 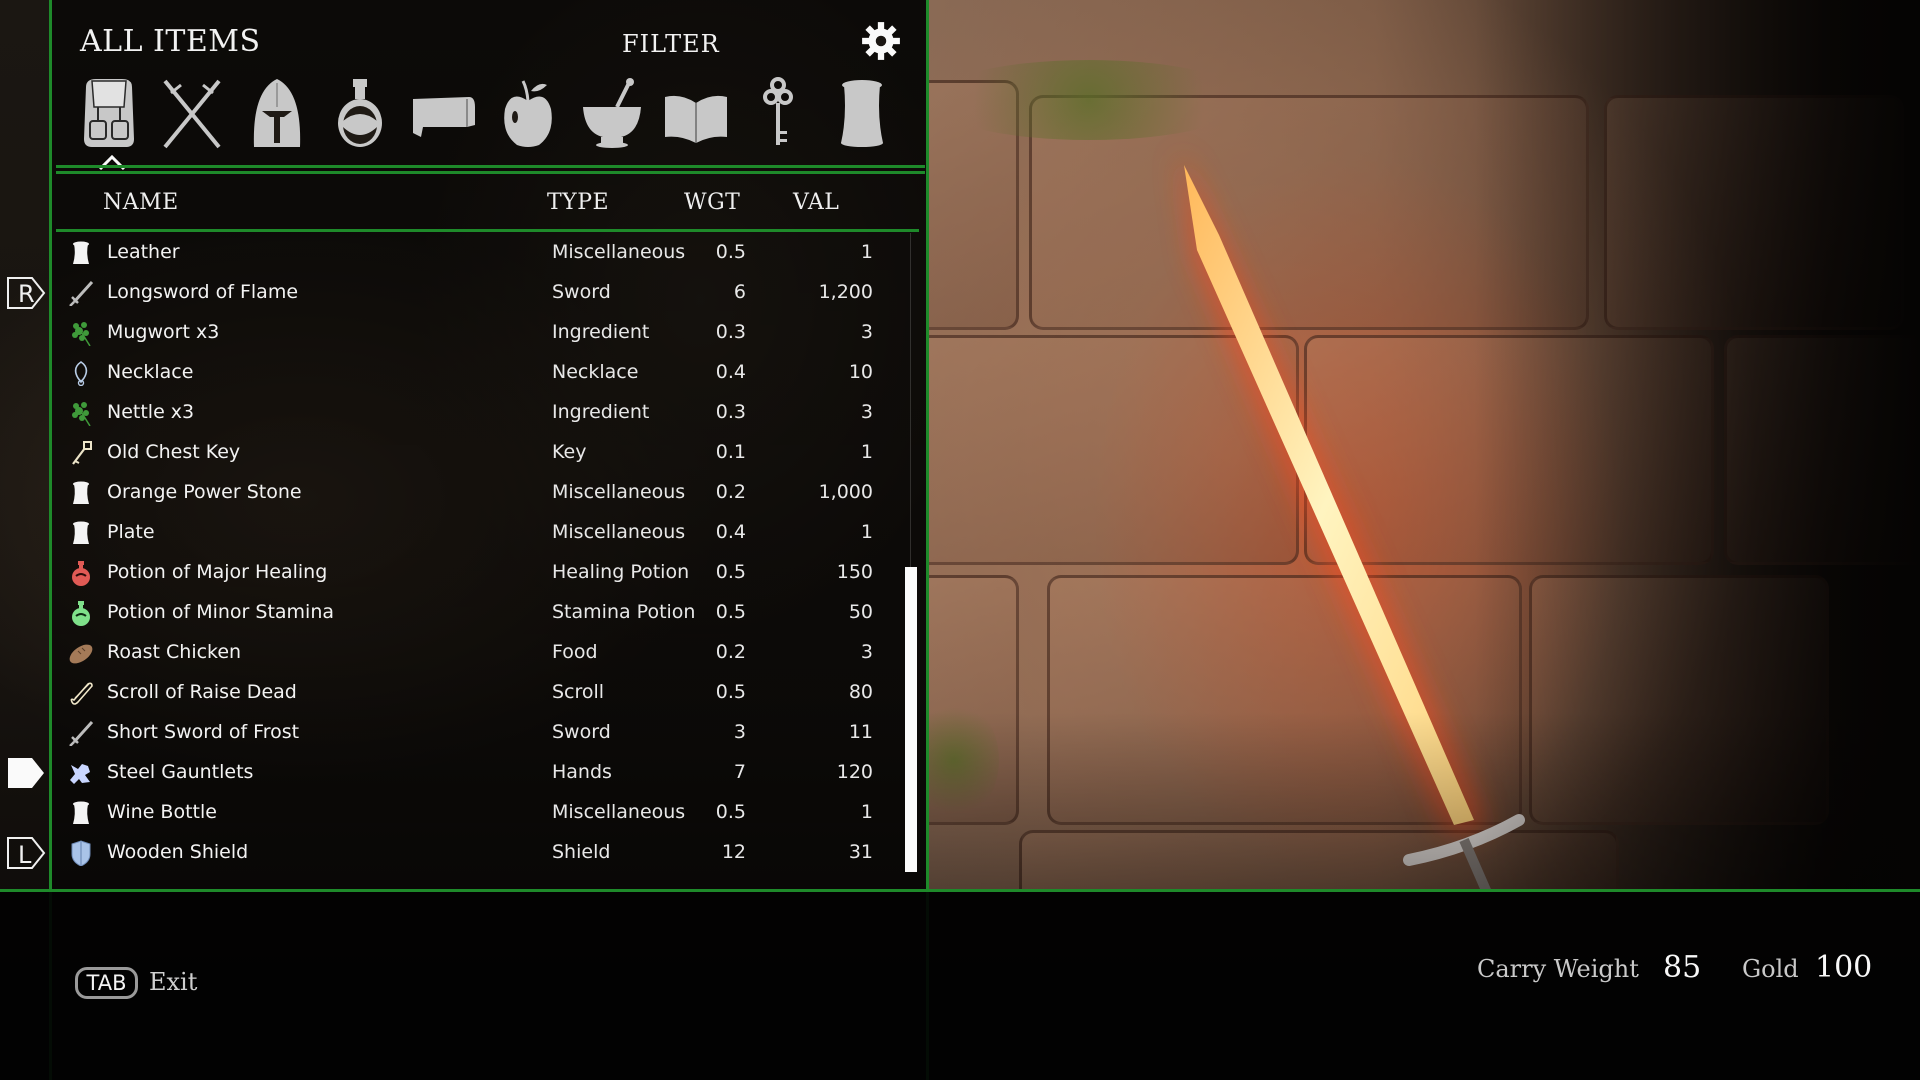 What do you see at coordinates (739, 292) in the screenshot?
I see `item-weight: 6` at bounding box center [739, 292].